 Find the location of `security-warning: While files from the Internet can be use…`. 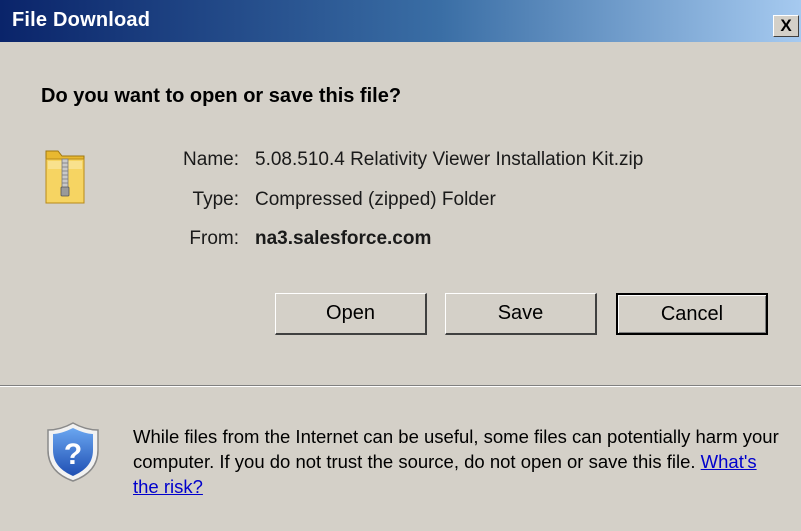

security-warning: While files from the Internet can be use… is located at coordinates (458, 461).